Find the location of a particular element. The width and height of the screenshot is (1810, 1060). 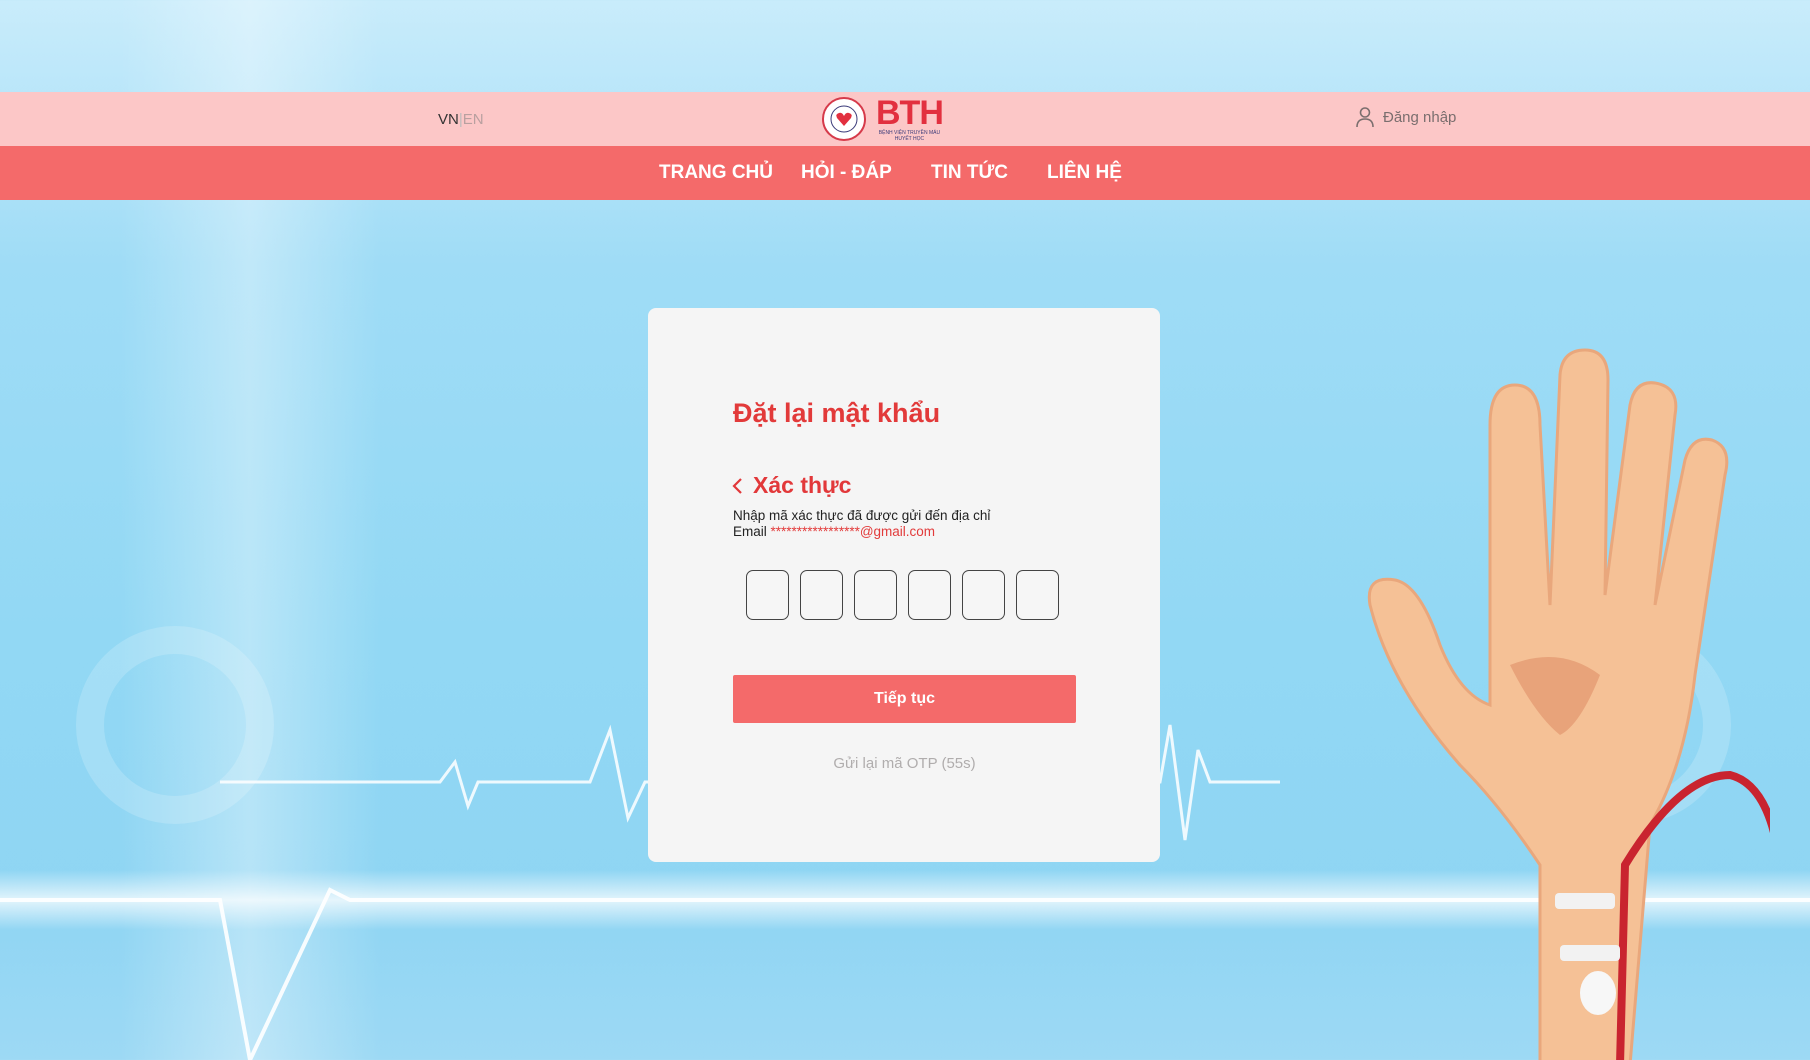

user-icon is located at coordinates (1365, 117).